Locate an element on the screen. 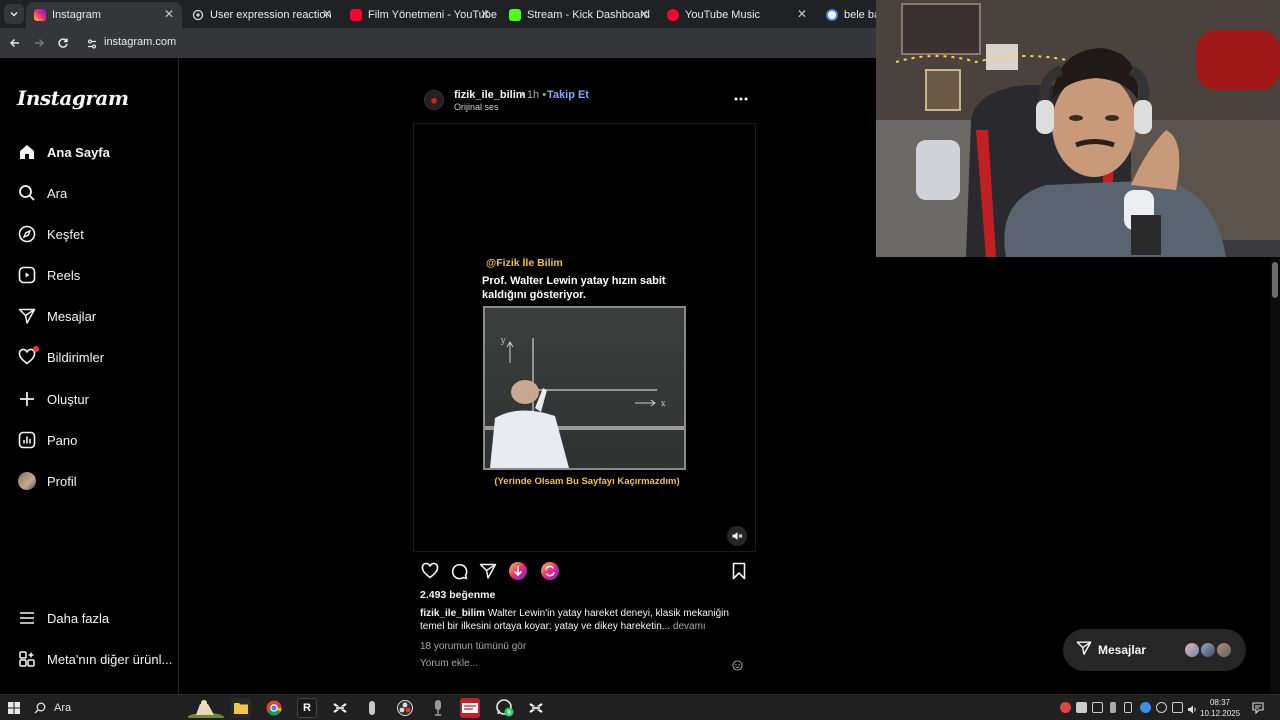 This screenshot has height=720, width=1280. tab-youtube-music: YouTube Music ✕ is located at coordinates (737, 15).